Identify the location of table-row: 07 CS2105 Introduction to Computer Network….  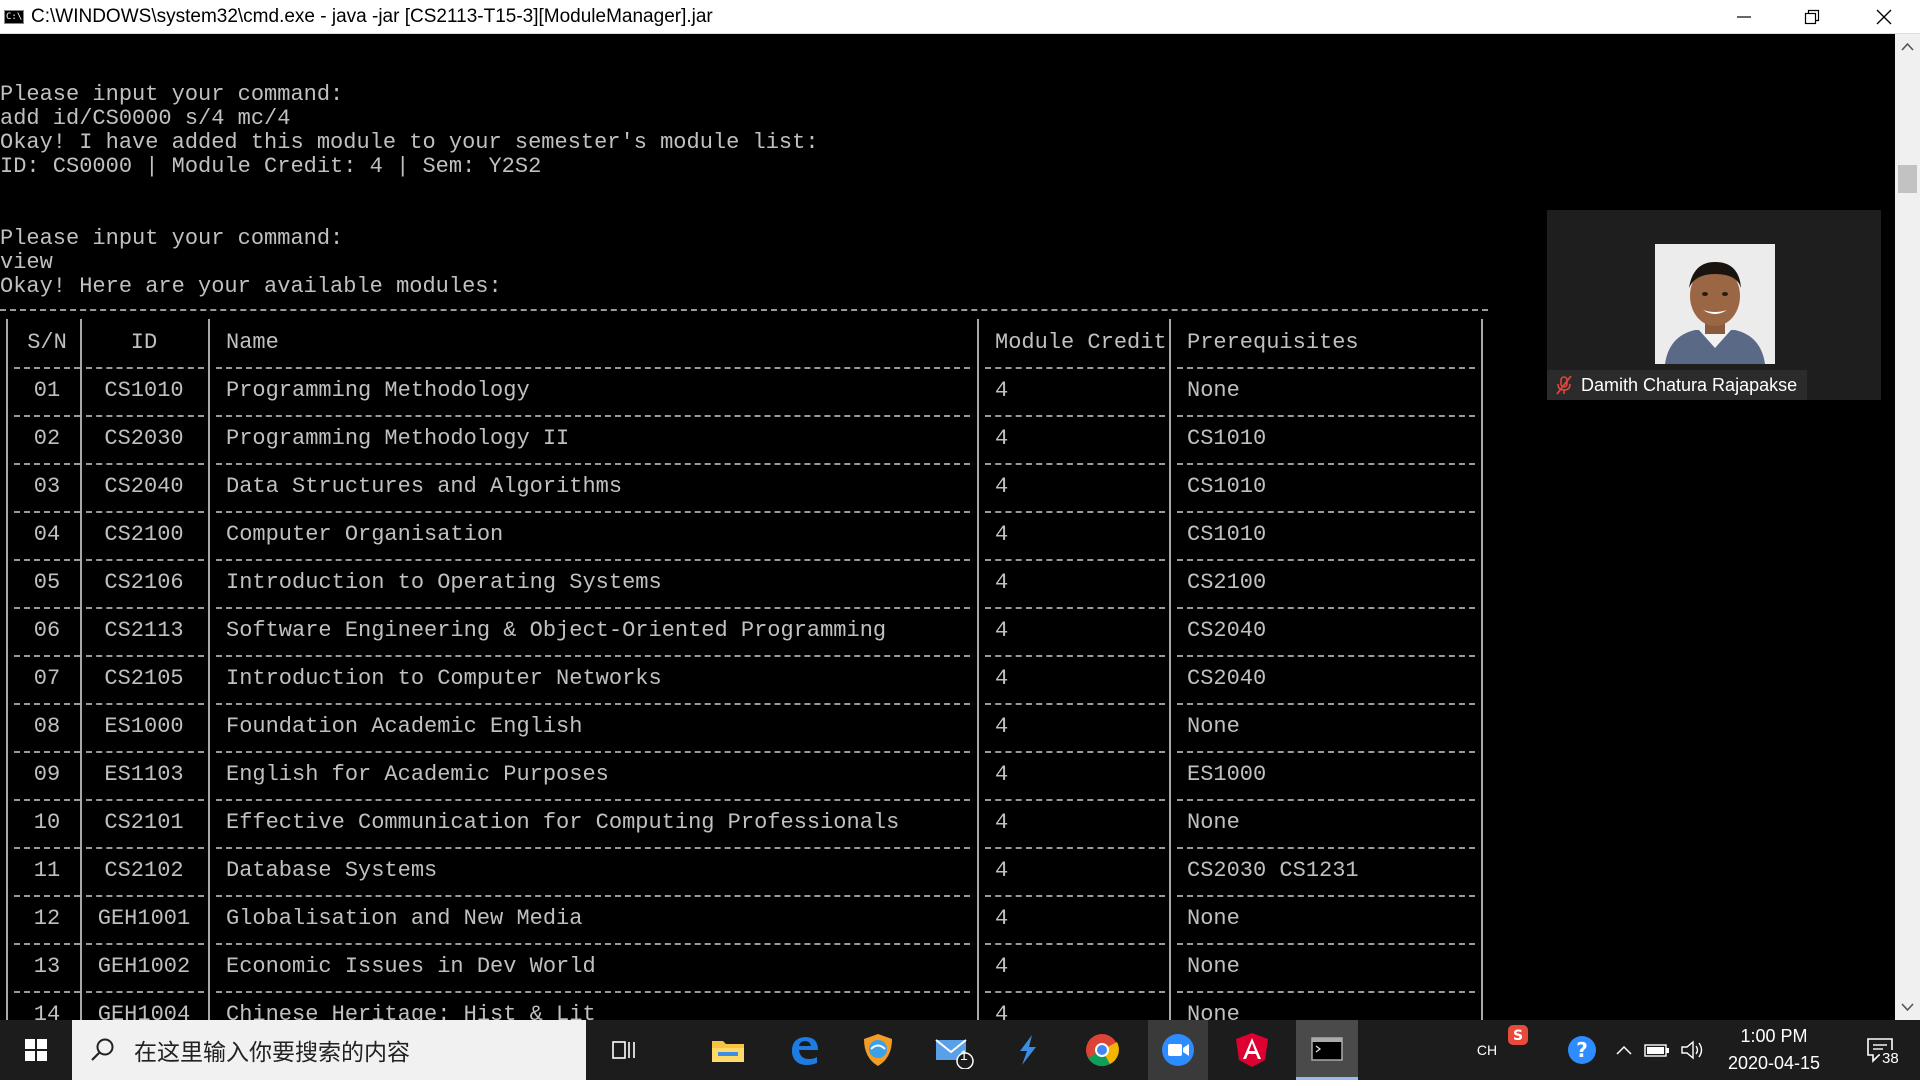
(745, 681).